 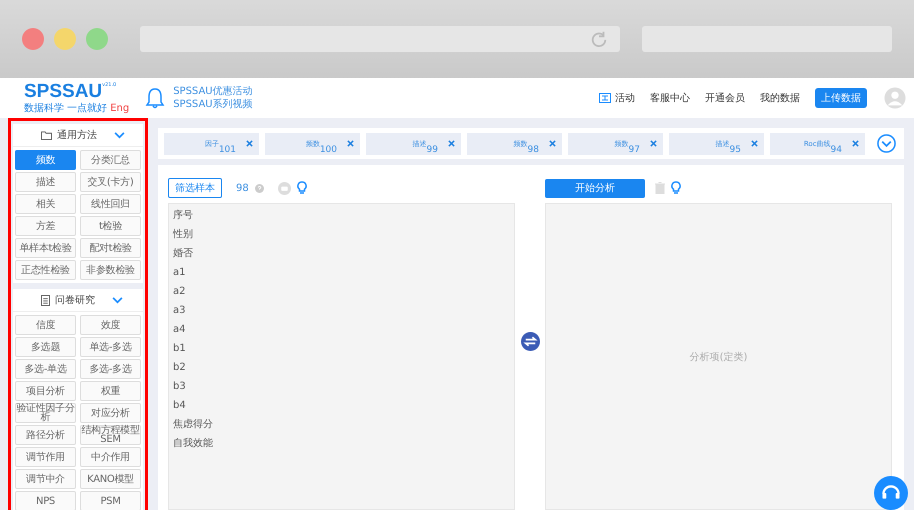 What do you see at coordinates (45, 325) in the screenshot?
I see `method-button: 信度` at bounding box center [45, 325].